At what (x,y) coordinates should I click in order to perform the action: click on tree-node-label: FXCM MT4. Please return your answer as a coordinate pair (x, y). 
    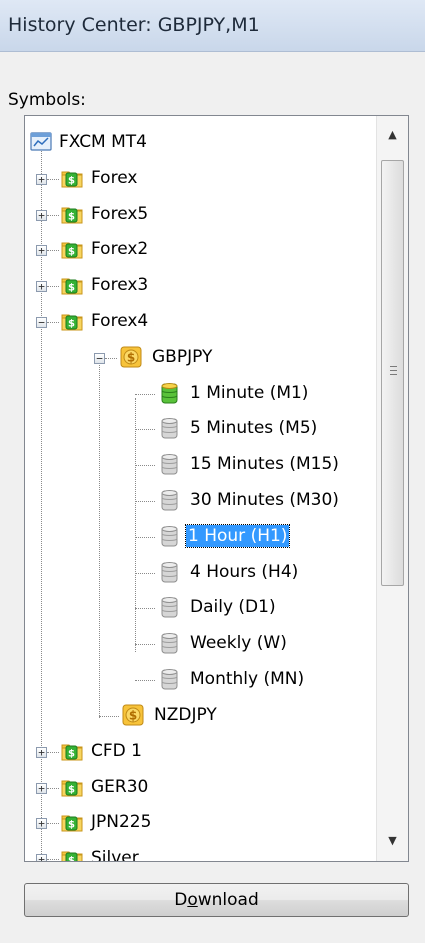
    Looking at the image, I should click on (103, 142).